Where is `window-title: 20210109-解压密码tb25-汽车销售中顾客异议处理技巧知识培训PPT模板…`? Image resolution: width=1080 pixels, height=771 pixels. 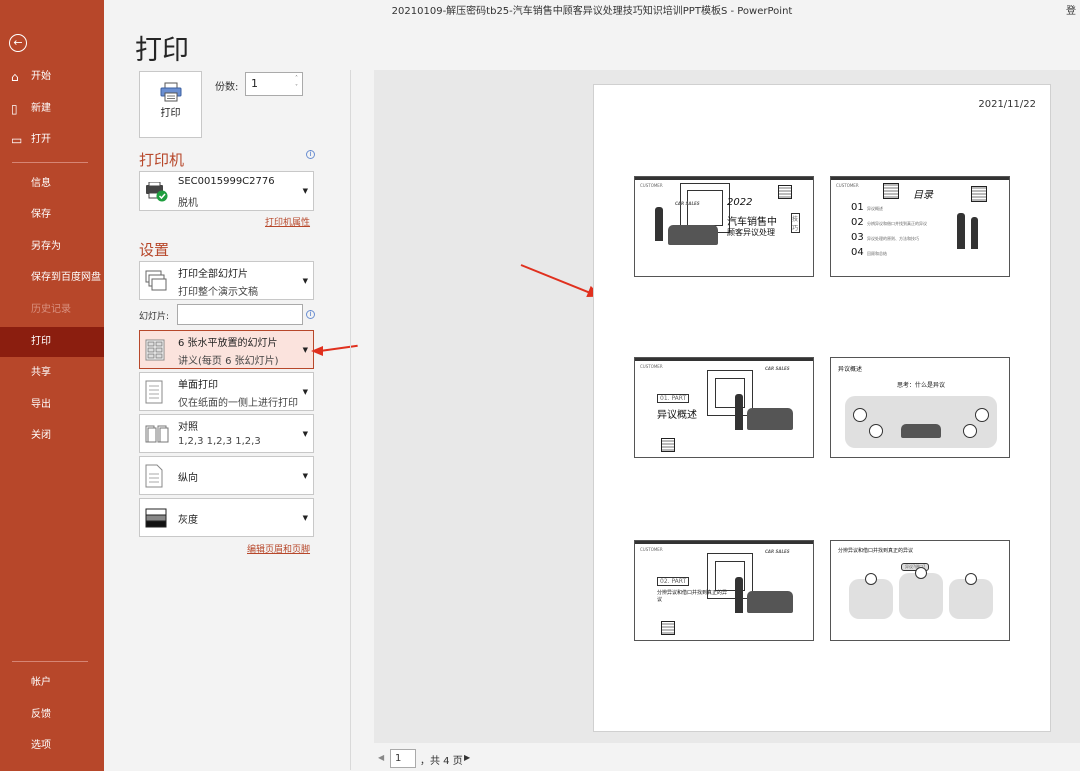 window-title: 20210109-解压密码tb25-汽车销售中顾客异议处理技巧知识培训PPT模板… is located at coordinates (592, 11).